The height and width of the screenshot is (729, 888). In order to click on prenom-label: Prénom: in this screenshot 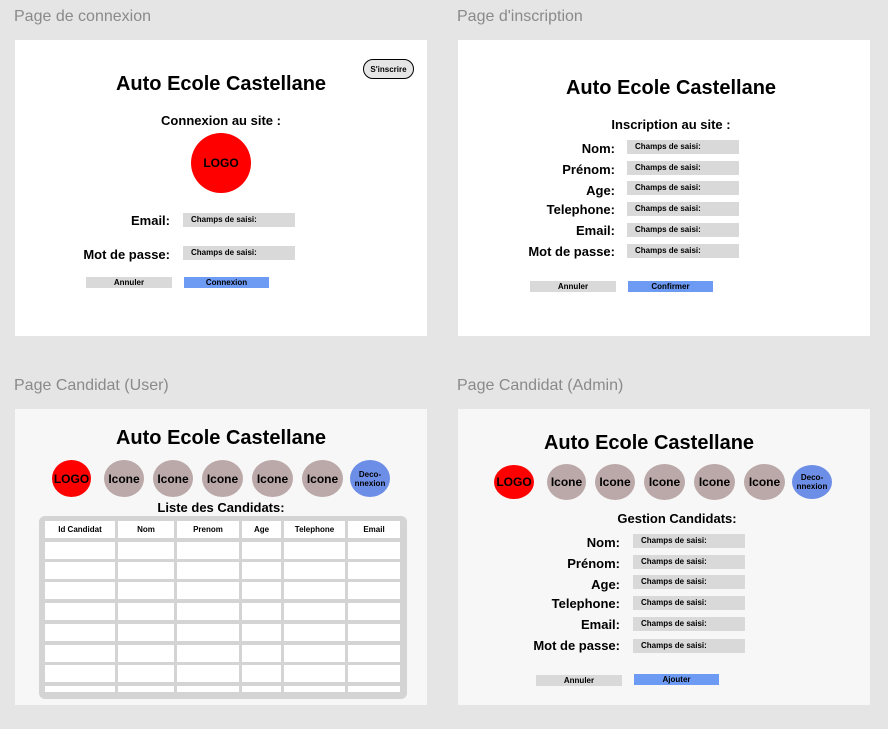, I will do `click(593, 563)`.